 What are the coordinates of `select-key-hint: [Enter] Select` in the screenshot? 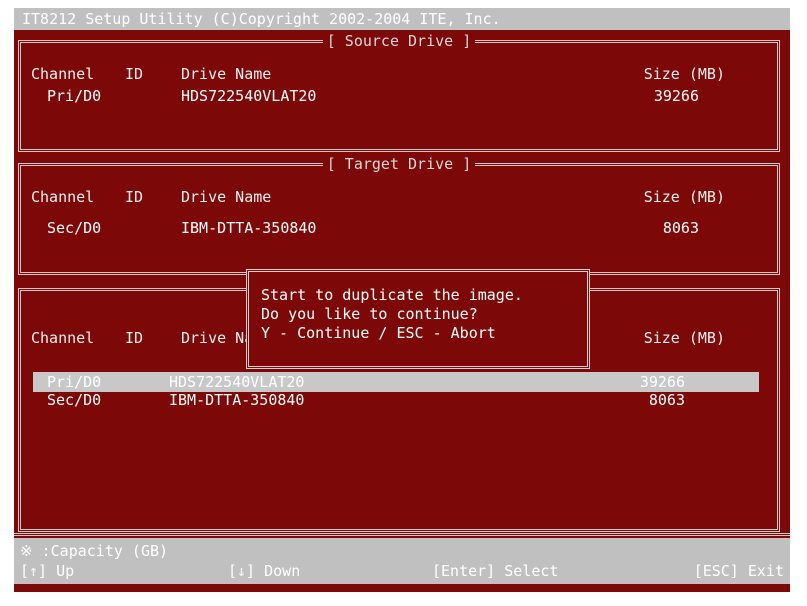 It's located at (495, 571).